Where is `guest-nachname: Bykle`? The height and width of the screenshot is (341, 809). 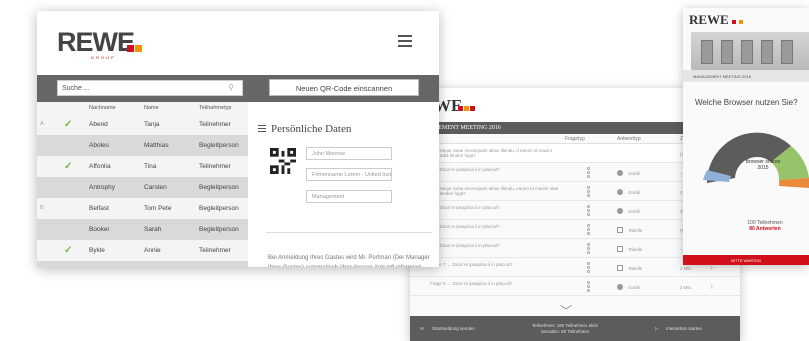 guest-nachname: Bykle is located at coordinates (97, 250).